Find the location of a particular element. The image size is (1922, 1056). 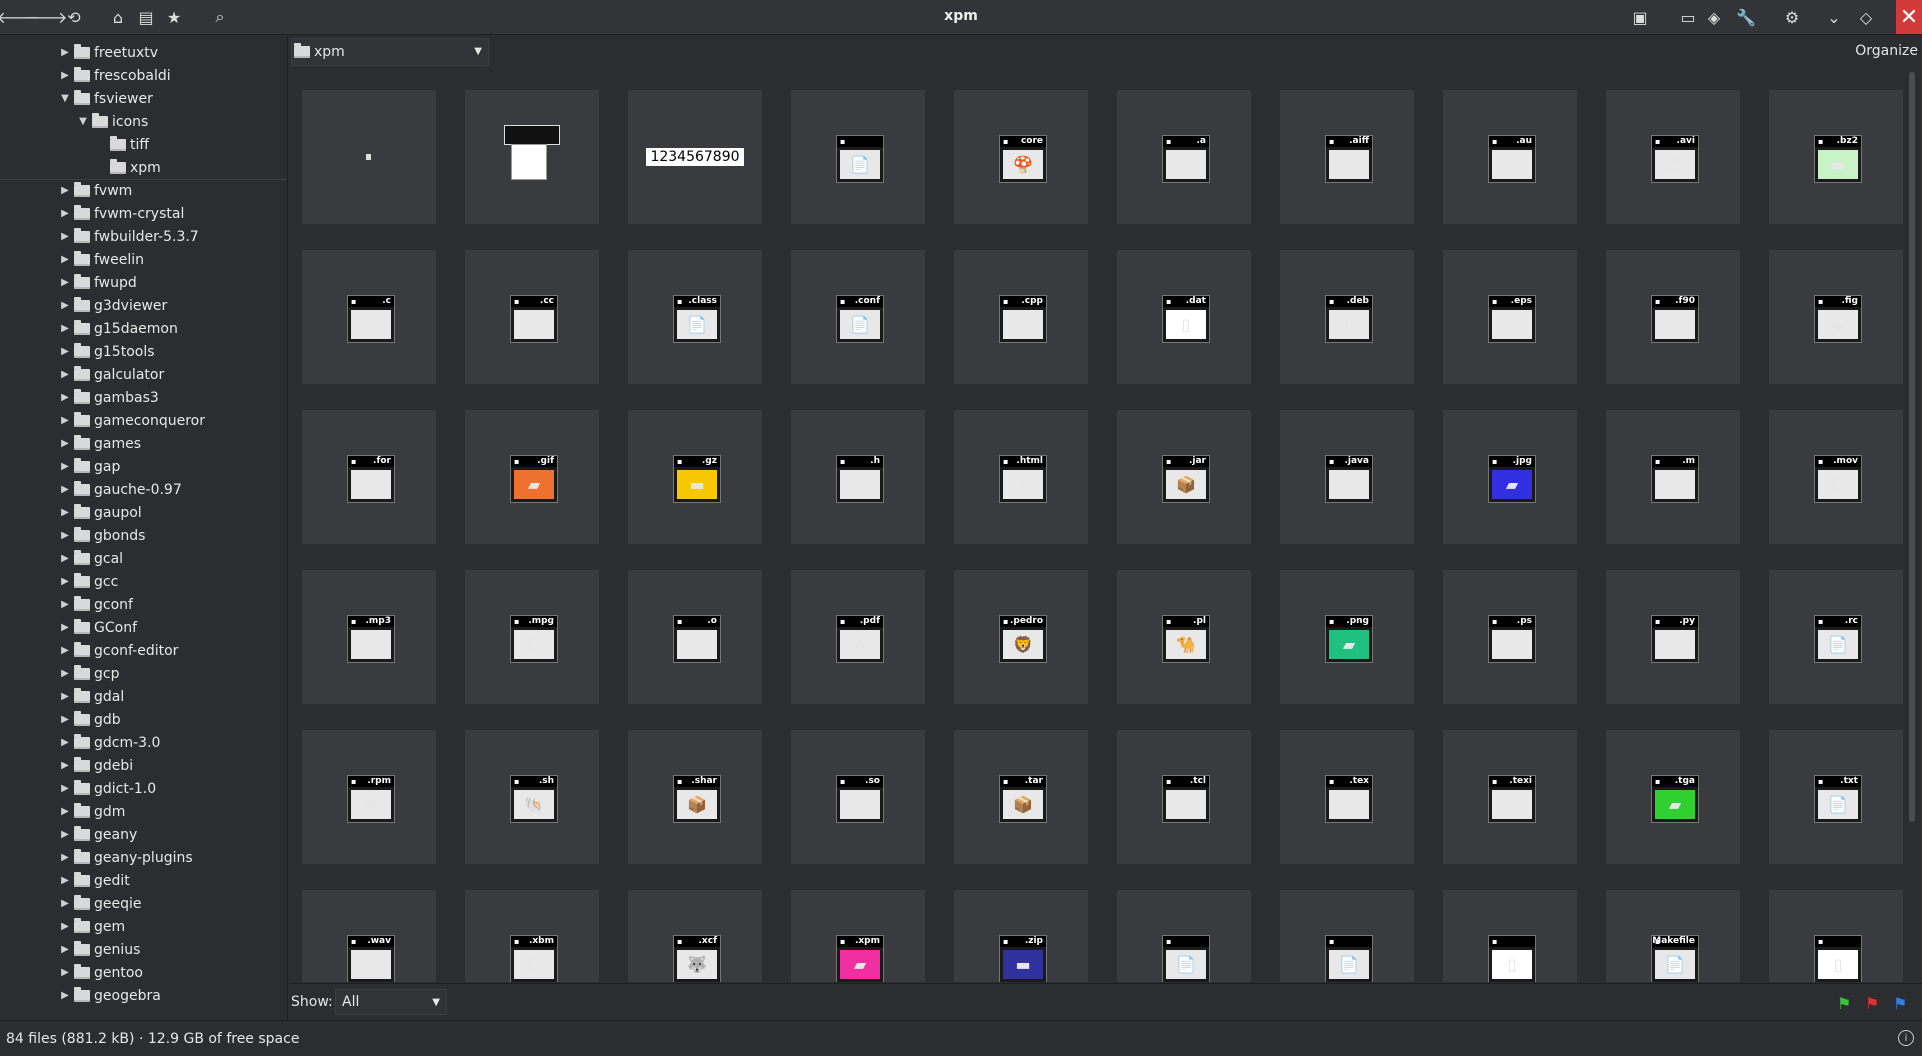

thumbnail-tile: .sh ▪ 🐚 is located at coordinates (532, 797).